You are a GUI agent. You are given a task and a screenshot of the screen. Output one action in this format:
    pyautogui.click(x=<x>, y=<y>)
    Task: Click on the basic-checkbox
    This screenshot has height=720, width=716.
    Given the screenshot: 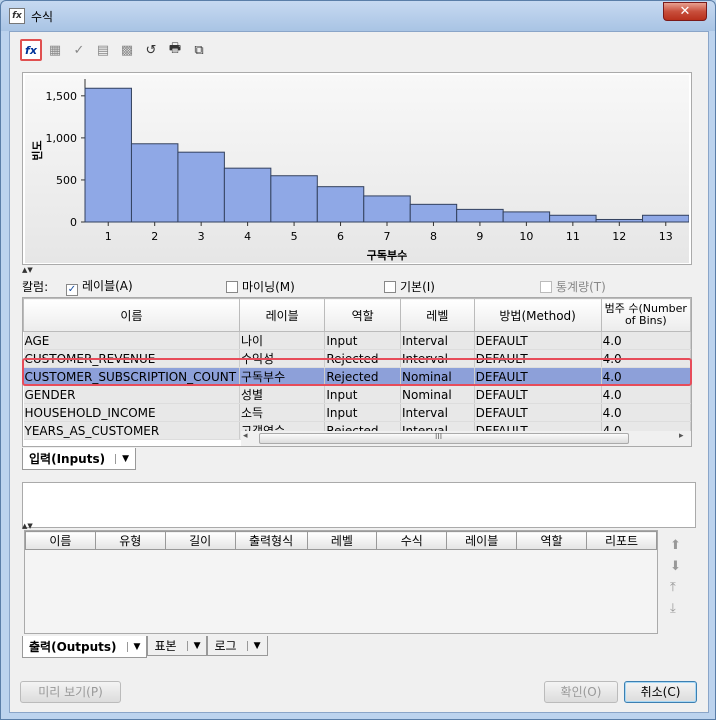 What is the action you would take?
    pyautogui.click(x=390, y=286)
    